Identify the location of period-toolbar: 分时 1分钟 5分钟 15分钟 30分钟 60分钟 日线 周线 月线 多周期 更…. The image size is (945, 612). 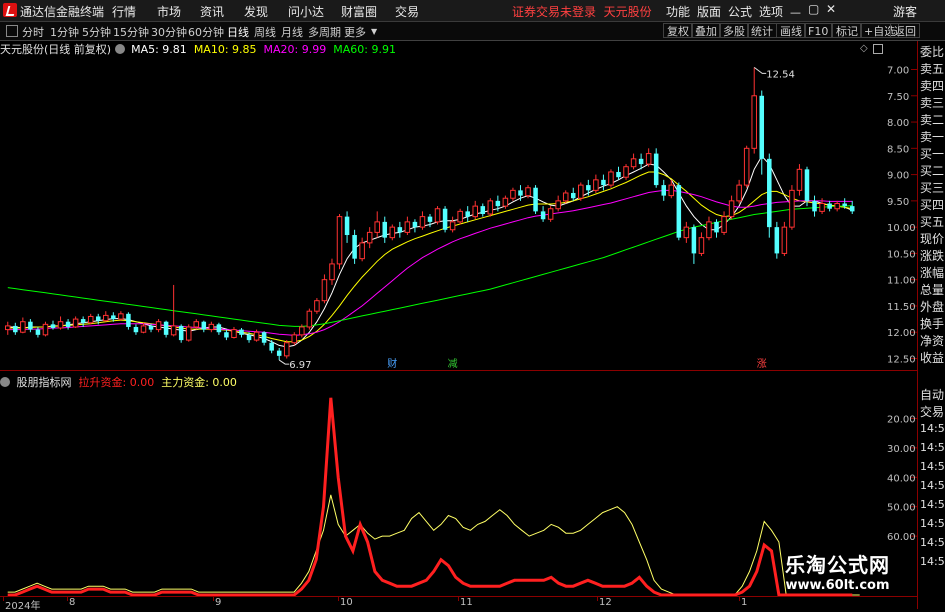
(472, 31).